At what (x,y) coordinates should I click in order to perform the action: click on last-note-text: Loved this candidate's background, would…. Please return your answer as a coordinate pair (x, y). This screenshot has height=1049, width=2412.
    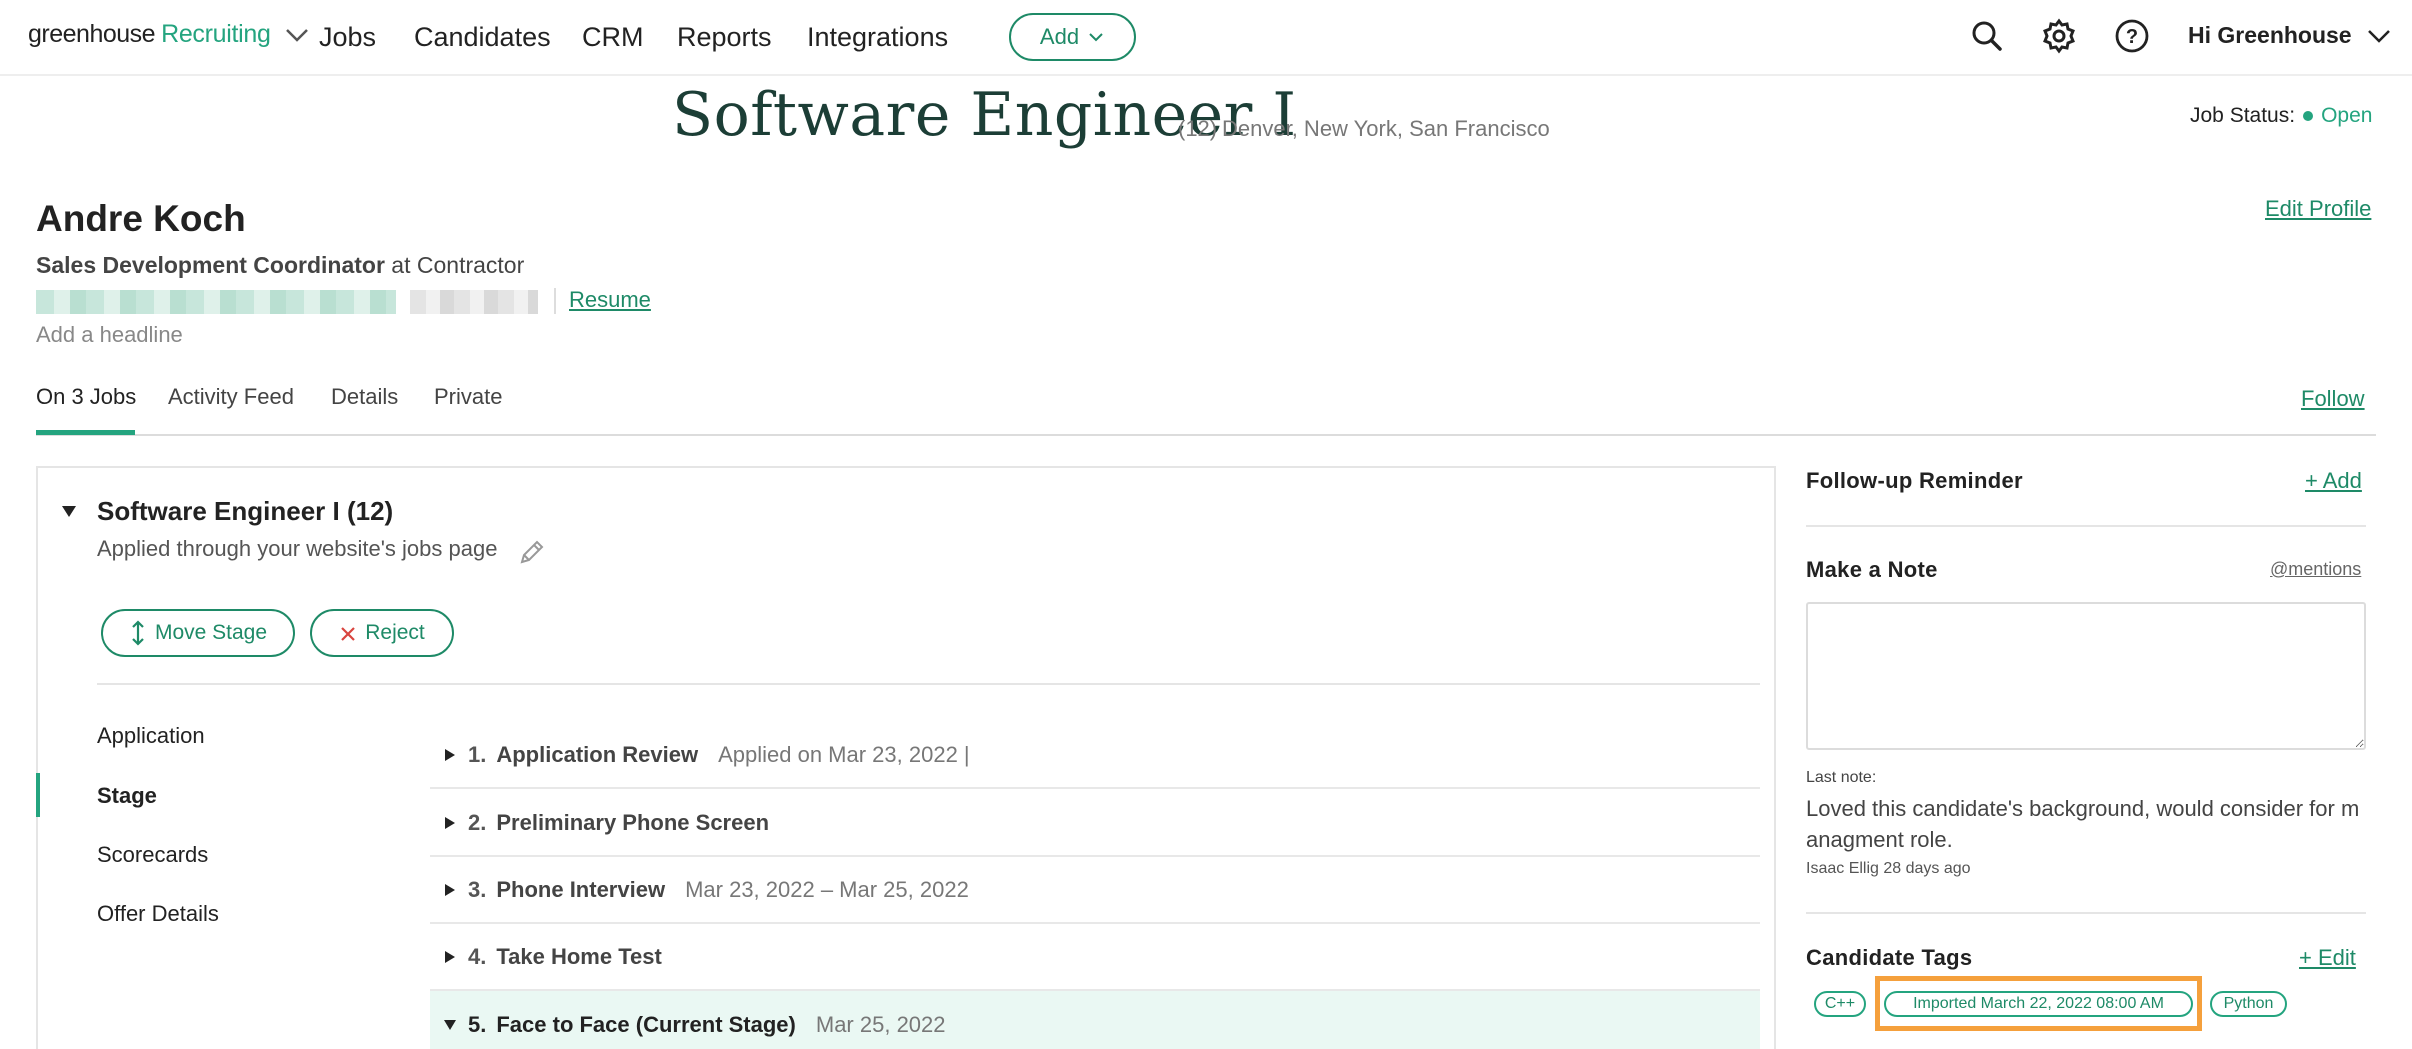
    Looking at the image, I should click on (2083, 824).